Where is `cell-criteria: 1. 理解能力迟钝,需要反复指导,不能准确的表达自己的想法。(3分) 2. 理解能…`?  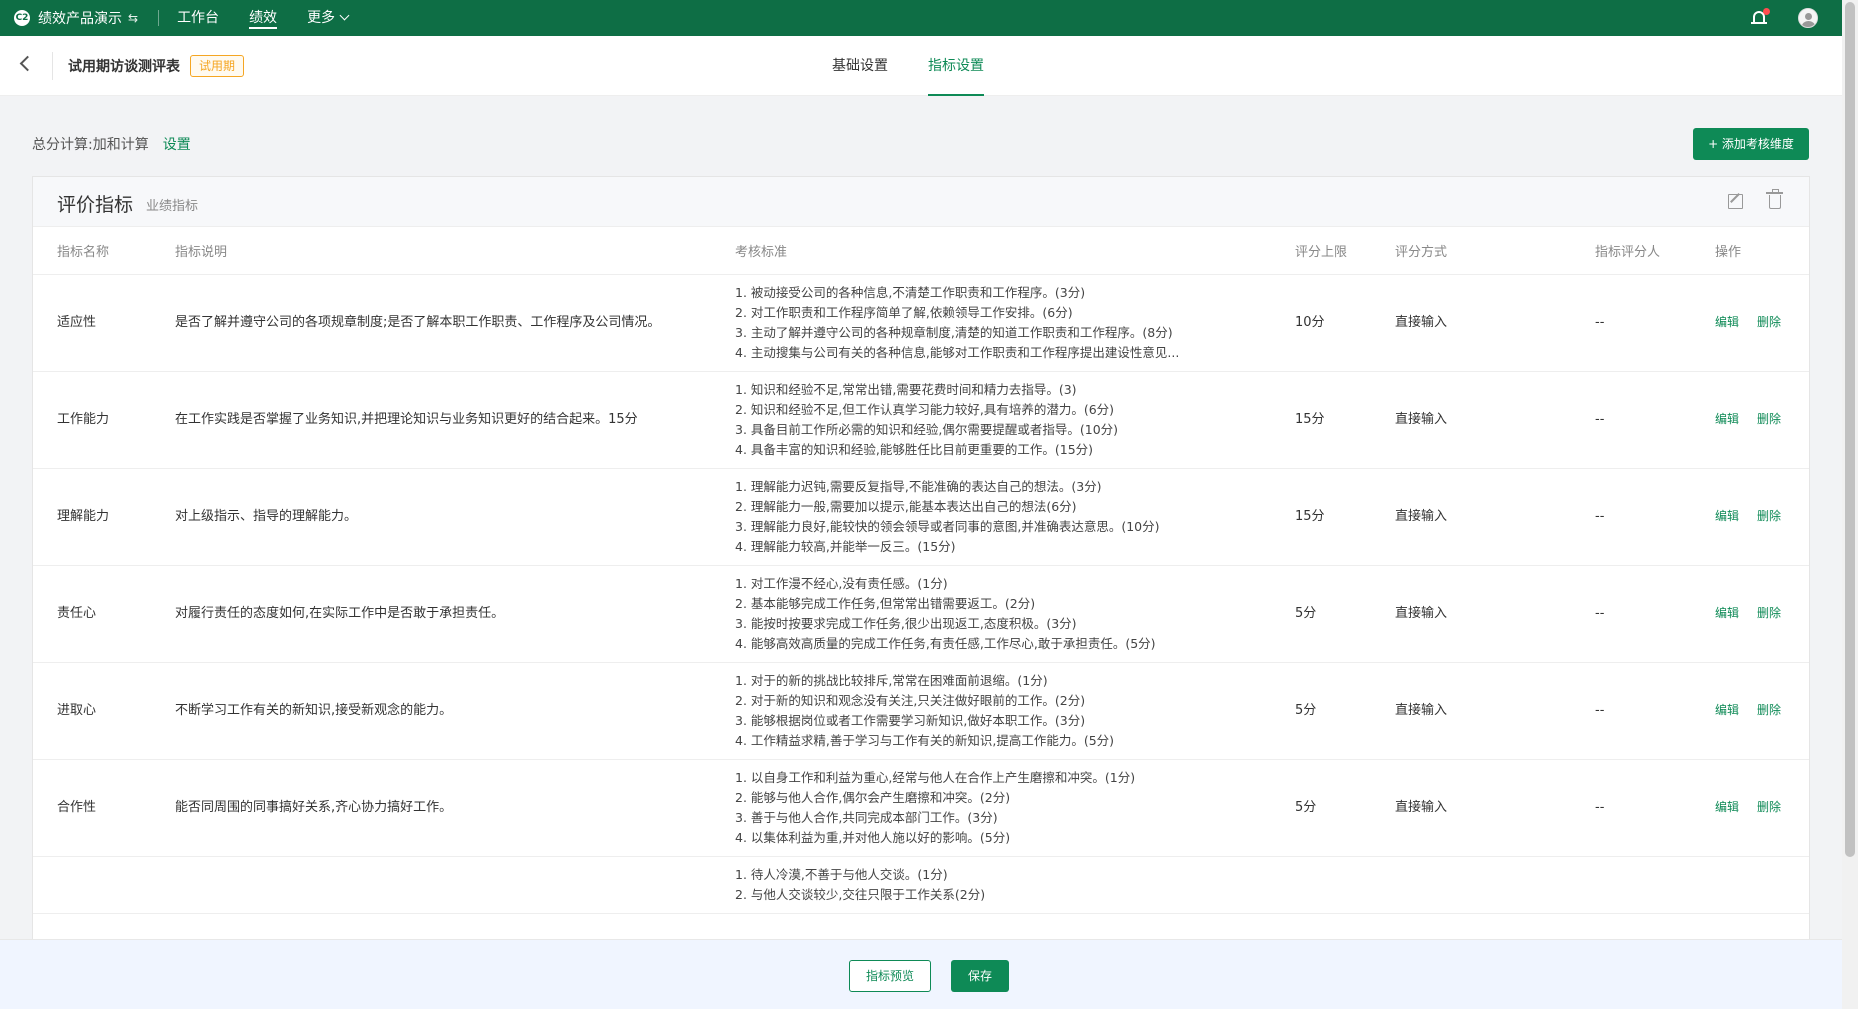 cell-criteria: 1. 理解能力迟钝,需要反复指导,不能准确的表达自己的想法。(3分) 2. 理解能… is located at coordinates (991, 517).